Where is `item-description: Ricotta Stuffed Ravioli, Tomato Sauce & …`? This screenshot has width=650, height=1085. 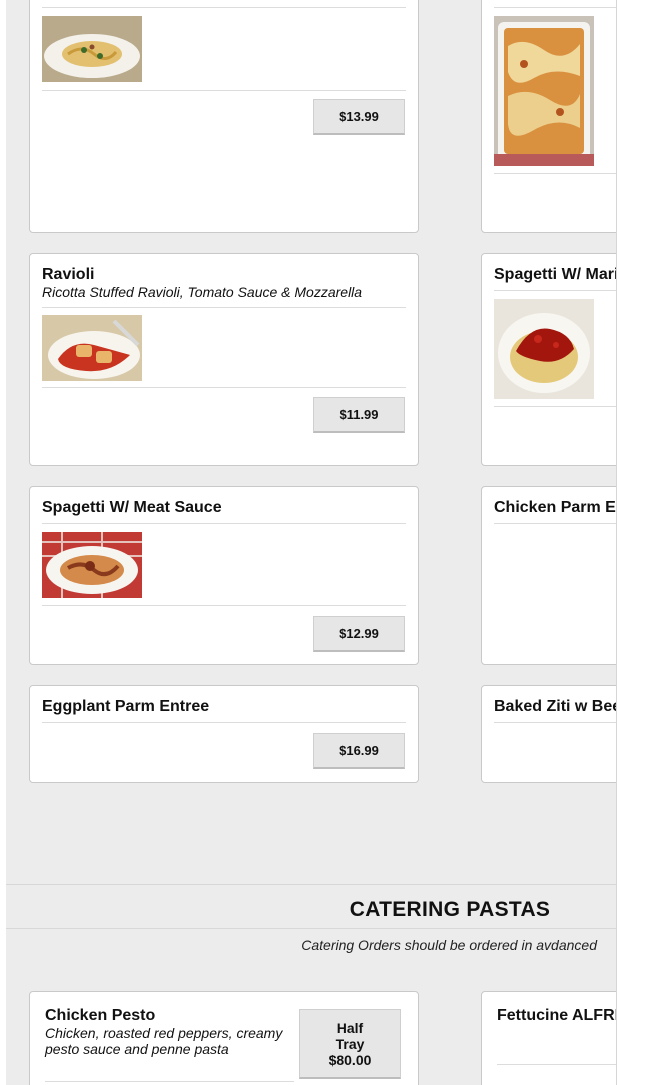
item-description: Ricotta Stuffed Ravioli, Tomato Sauce & … is located at coordinates (202, 292).